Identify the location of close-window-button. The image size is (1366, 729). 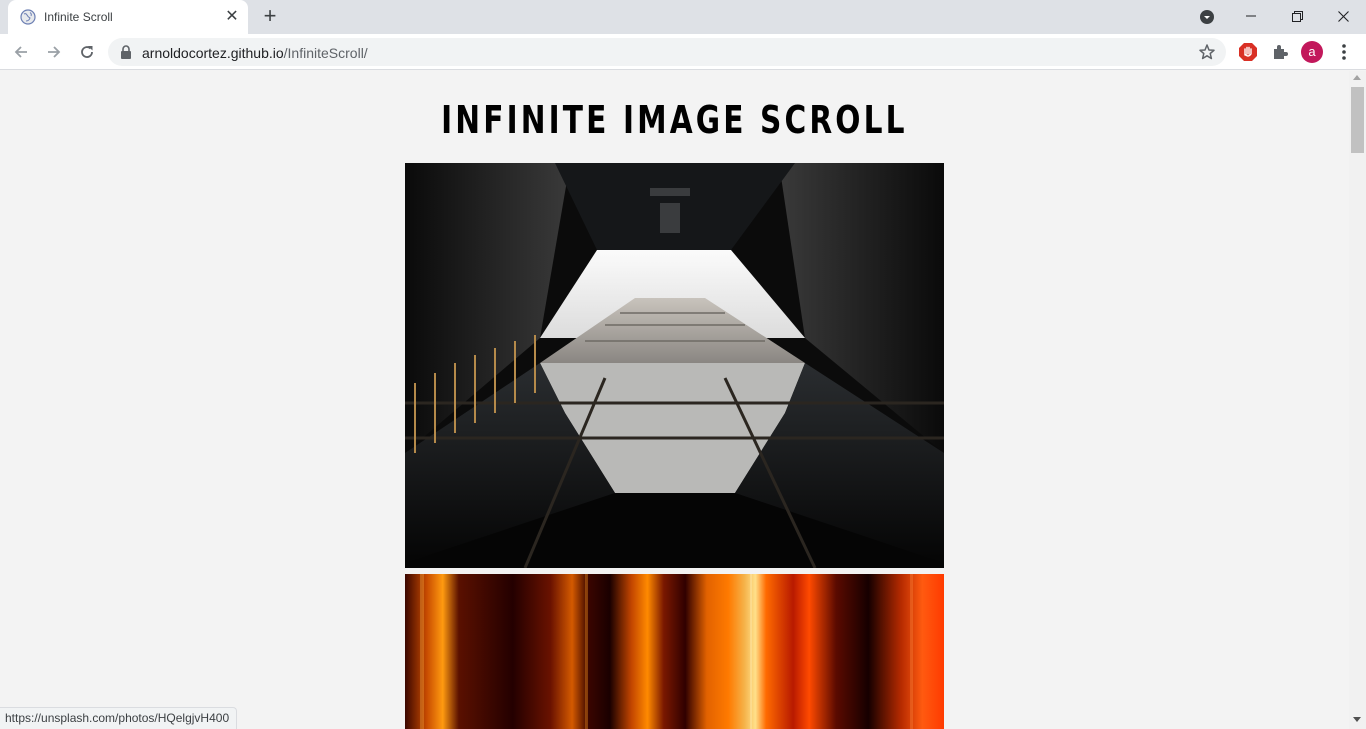
(1343, 16).